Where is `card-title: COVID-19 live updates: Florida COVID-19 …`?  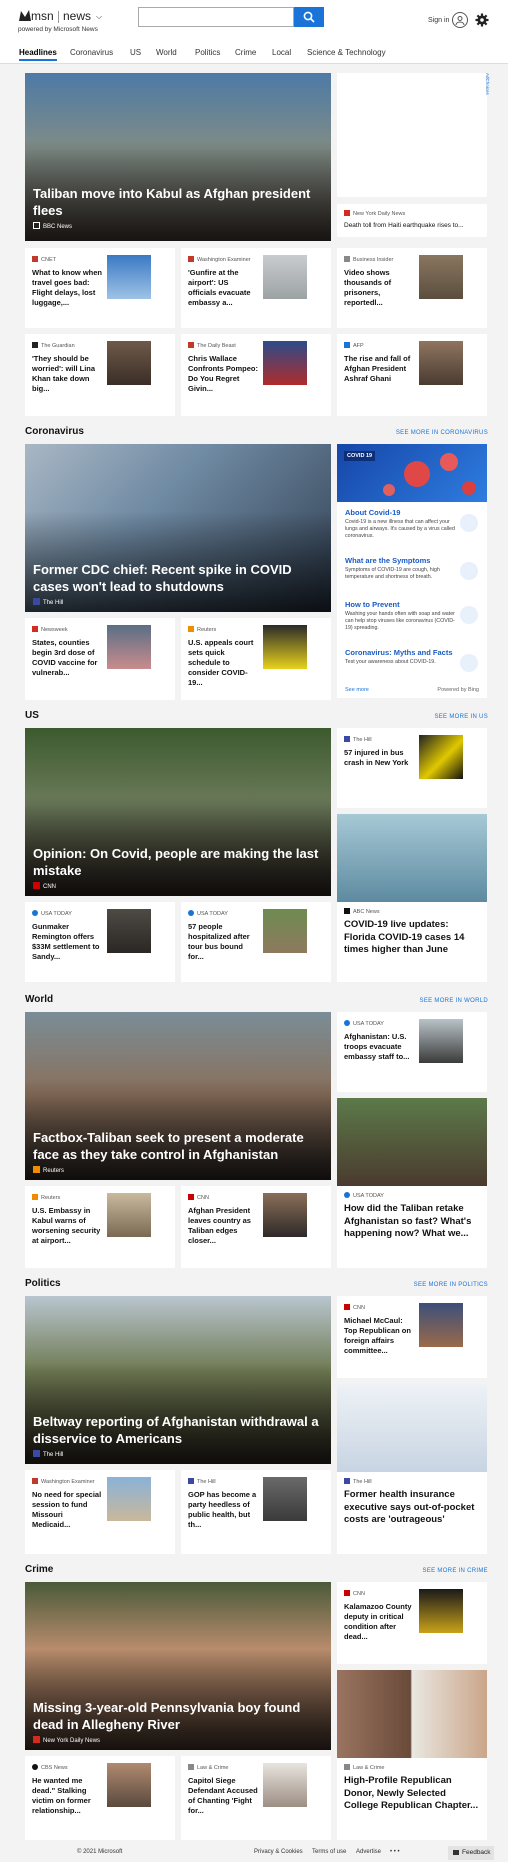
card-title: COVID-19 live updates: Florida COVID-19 … is located at coordinates (412, 938).